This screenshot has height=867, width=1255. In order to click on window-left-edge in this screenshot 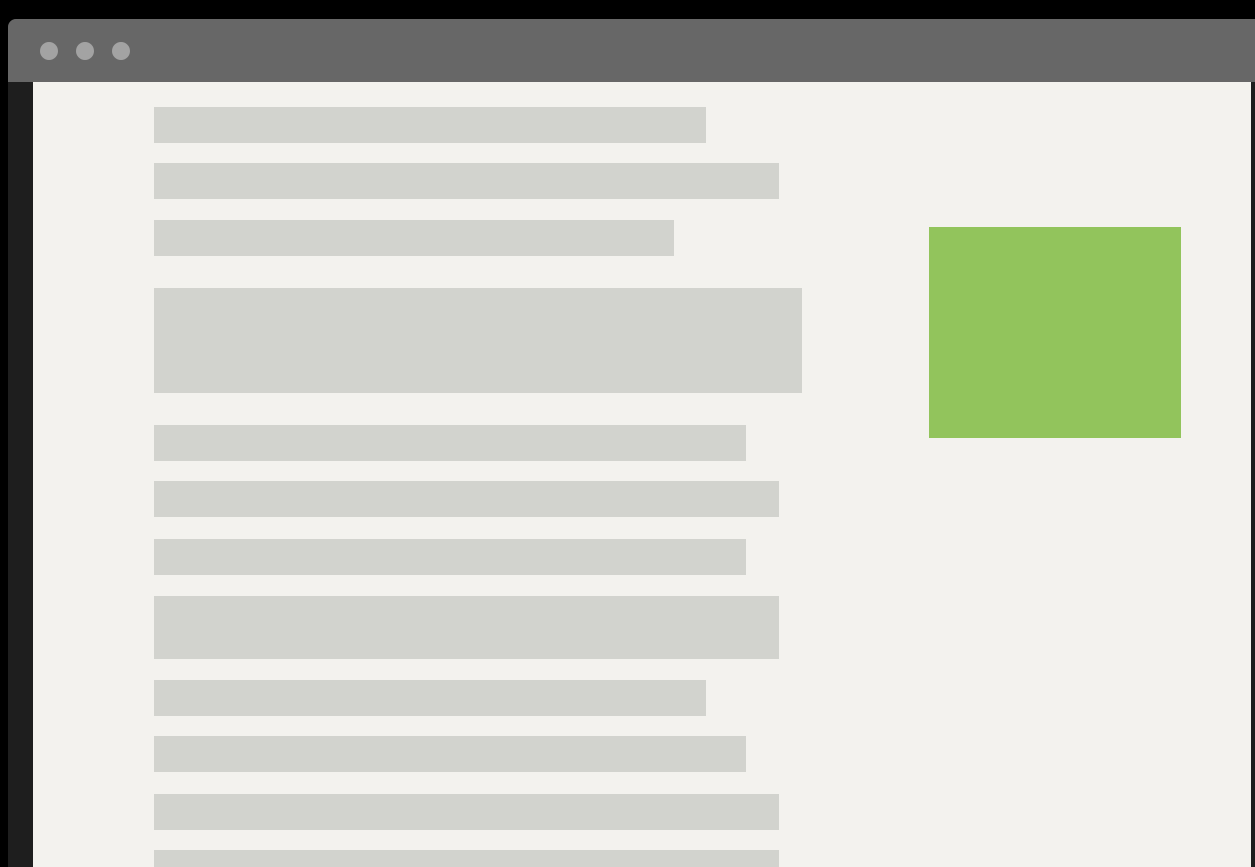, I will do `click(20, 474)`.